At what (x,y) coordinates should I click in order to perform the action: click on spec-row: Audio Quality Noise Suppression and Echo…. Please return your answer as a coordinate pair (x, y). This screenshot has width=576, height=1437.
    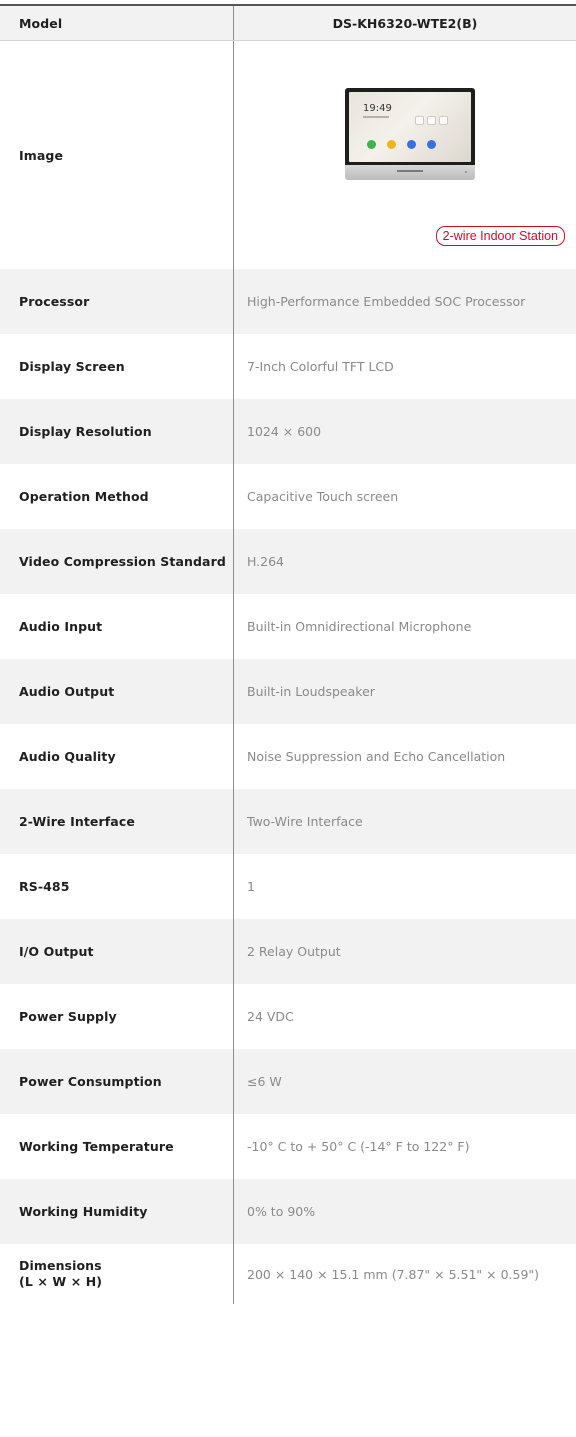
    Looking at the image, I should click on (288, 756).